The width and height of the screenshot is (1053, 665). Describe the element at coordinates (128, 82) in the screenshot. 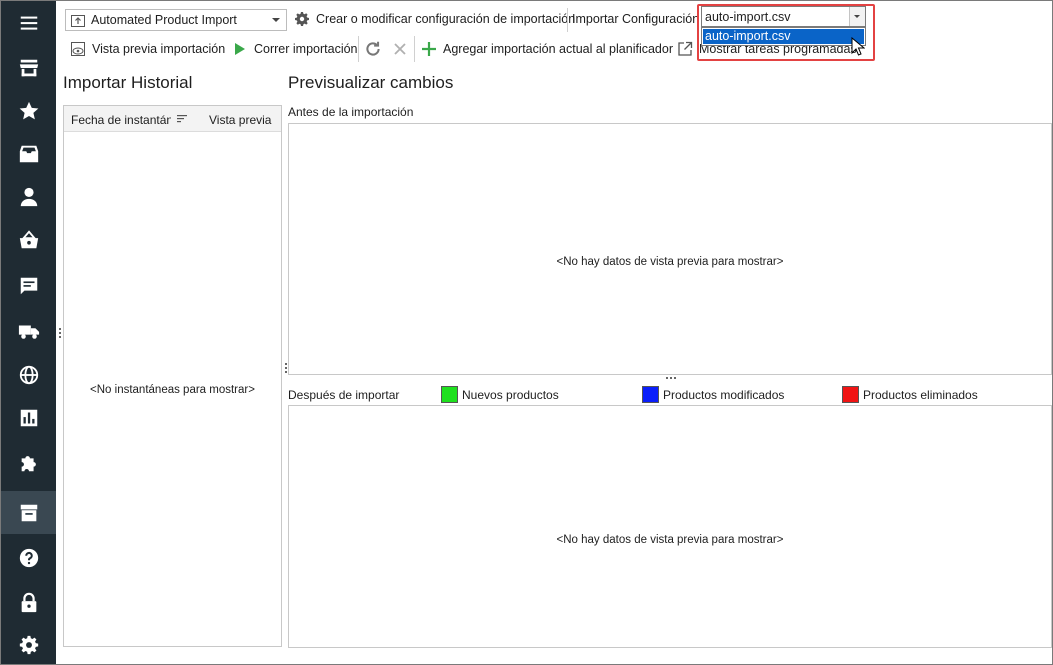

I see `history-title: Importar Historial` at that location.